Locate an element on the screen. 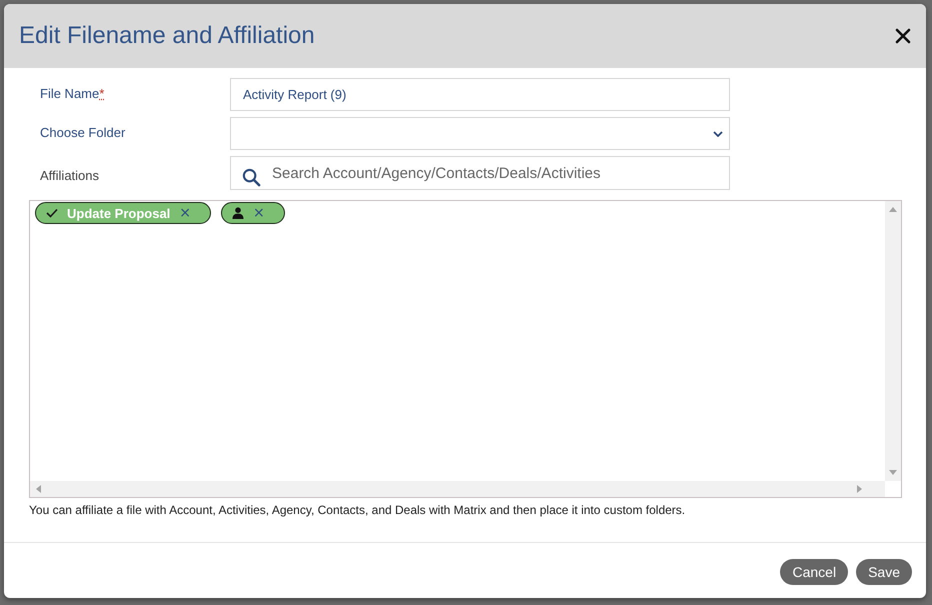 The height and width of the screenshot is (605, 932). file-name-field: Activity Report (9) is located at coordinates (480, 94).